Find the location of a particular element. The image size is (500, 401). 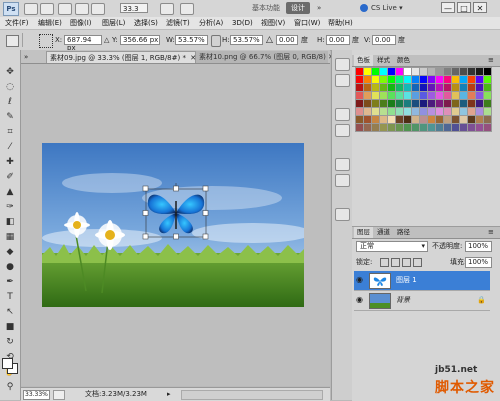

hand-tool-icon is located at coordinates (82, 9).